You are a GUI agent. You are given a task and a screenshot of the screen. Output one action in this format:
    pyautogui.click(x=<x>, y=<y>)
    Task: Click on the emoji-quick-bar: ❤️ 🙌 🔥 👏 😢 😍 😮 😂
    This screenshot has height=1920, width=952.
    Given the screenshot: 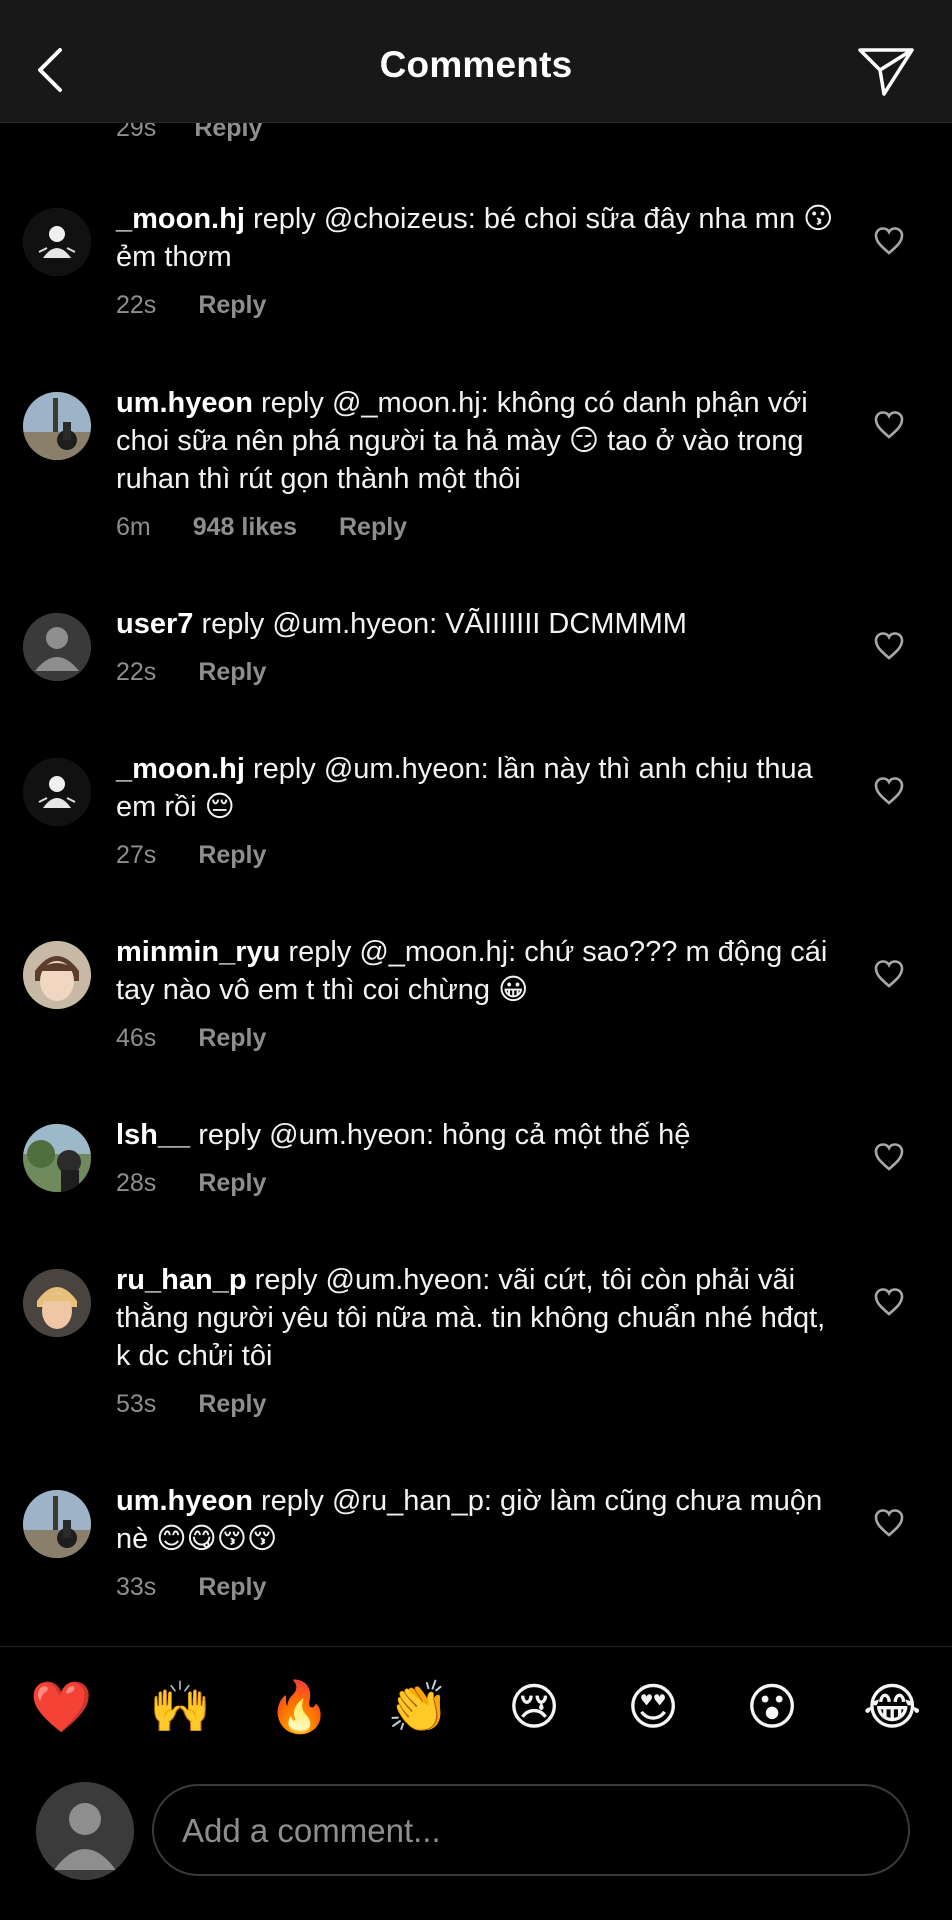 What is the action you would take?
    pyautogui.click(x=476, y=1708)
    